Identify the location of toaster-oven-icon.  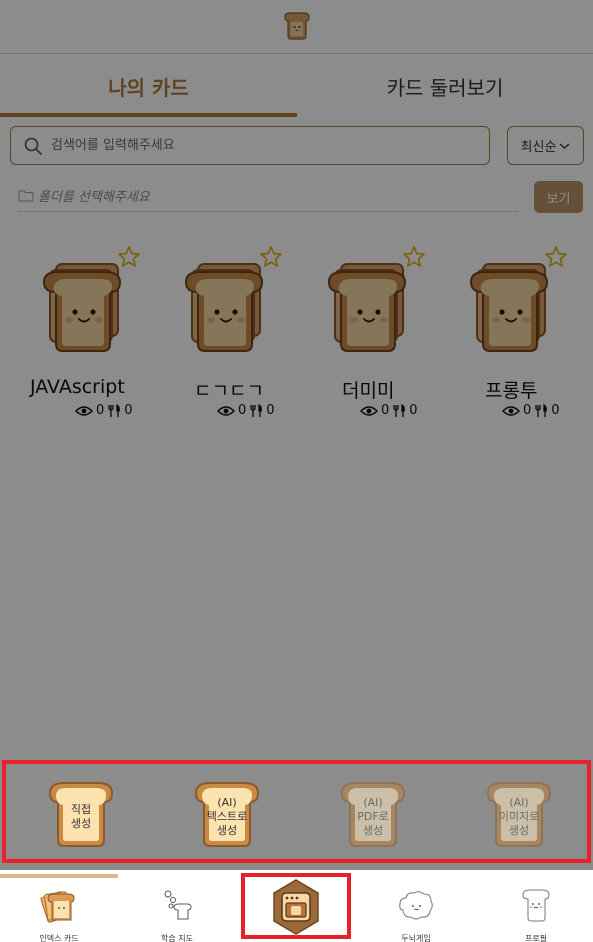
(296, 907).